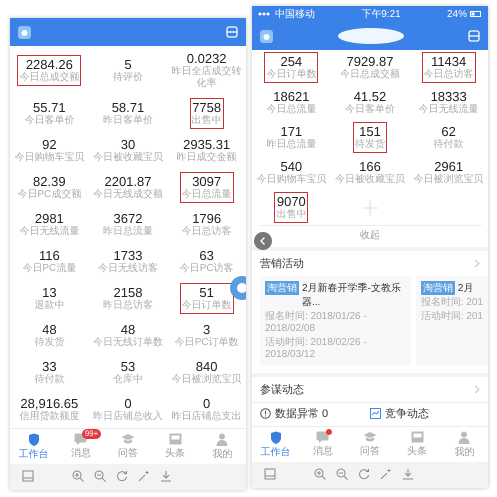  I want to click on stat-label: 昨日店铺总支出, so click(207, 417).